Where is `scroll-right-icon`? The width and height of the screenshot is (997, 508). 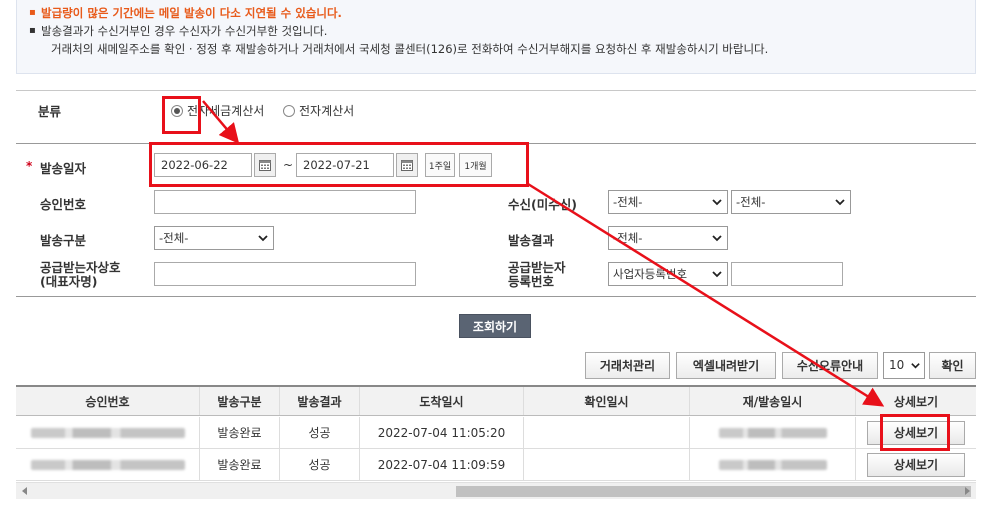
scroll-right-icon is located at coordinates (967, 491).